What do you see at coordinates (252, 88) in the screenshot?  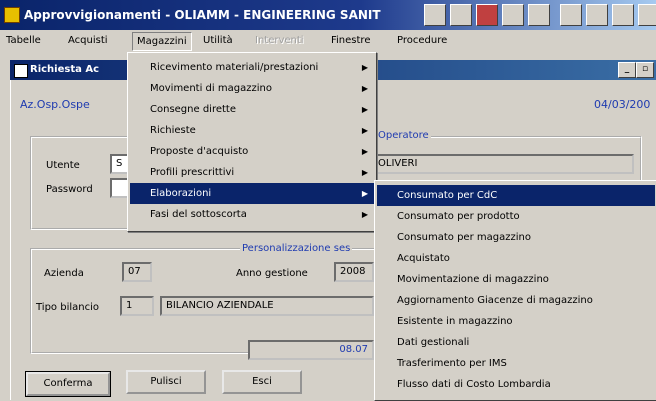 I see `menu-item-movimenti: Movimenti di magazzino ▶` at bounding box center [252, 88].